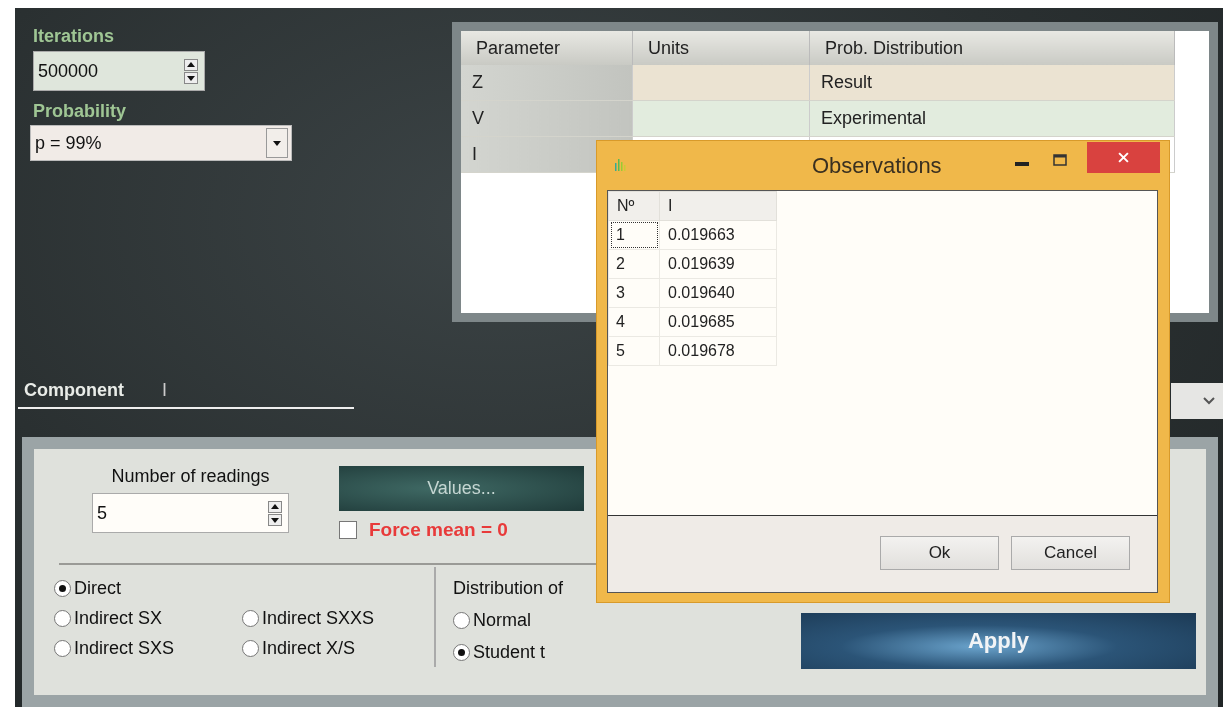 The width and height of the screenshot is (1223, 717). I want to click on column-header: Nº, so click(634, 206).